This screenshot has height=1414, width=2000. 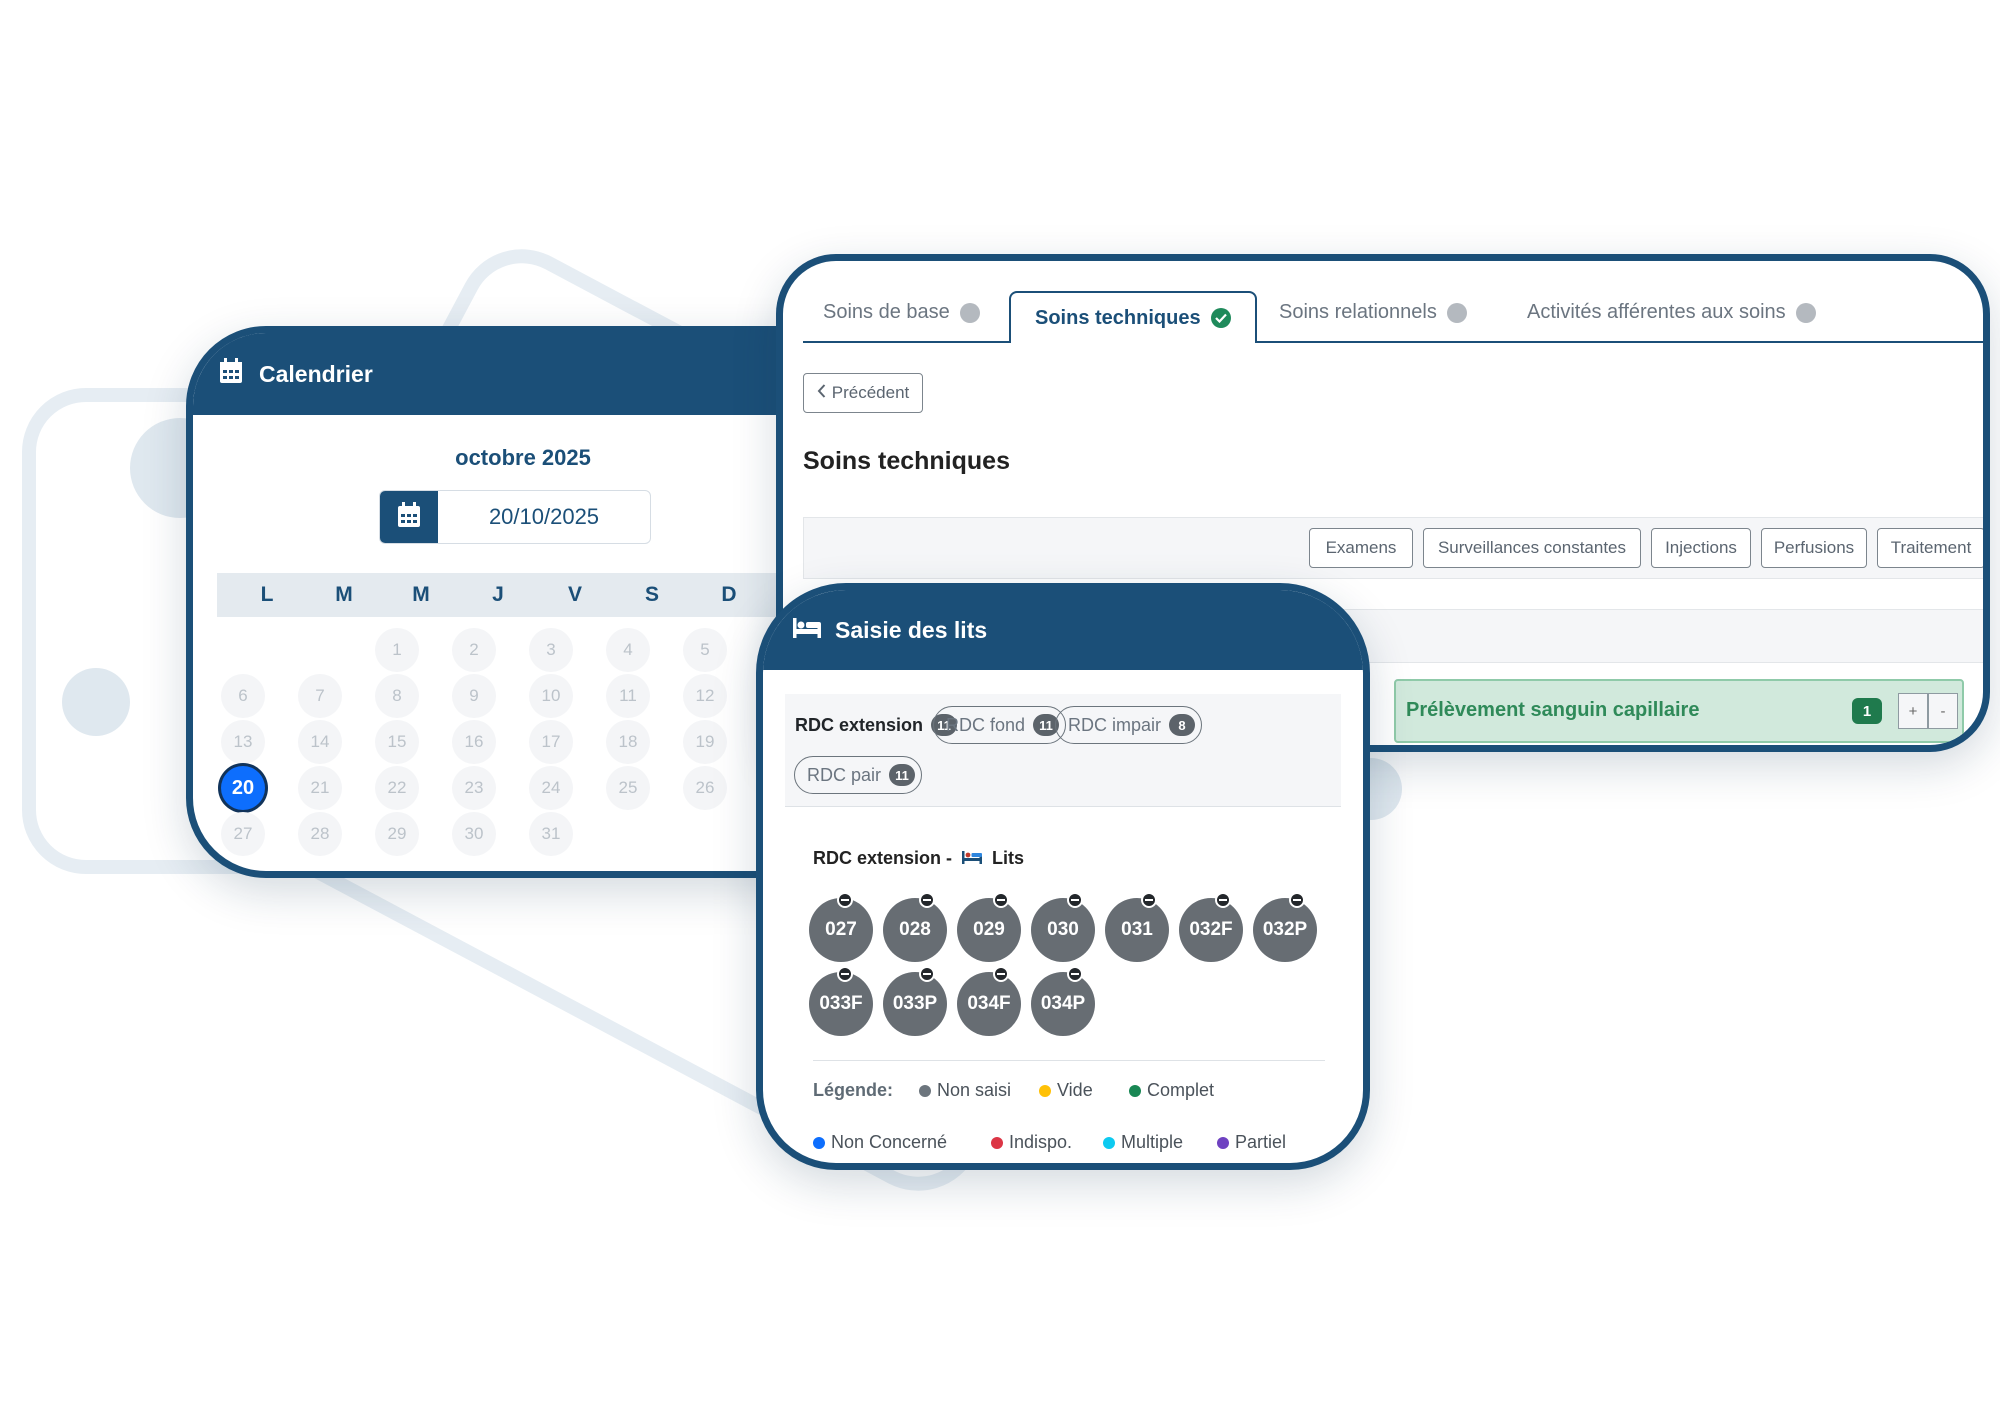 What do you see at coordinates (474, 696) in the screenshot?
I see `calendar-day: 9` at bounding box center [474, 696].